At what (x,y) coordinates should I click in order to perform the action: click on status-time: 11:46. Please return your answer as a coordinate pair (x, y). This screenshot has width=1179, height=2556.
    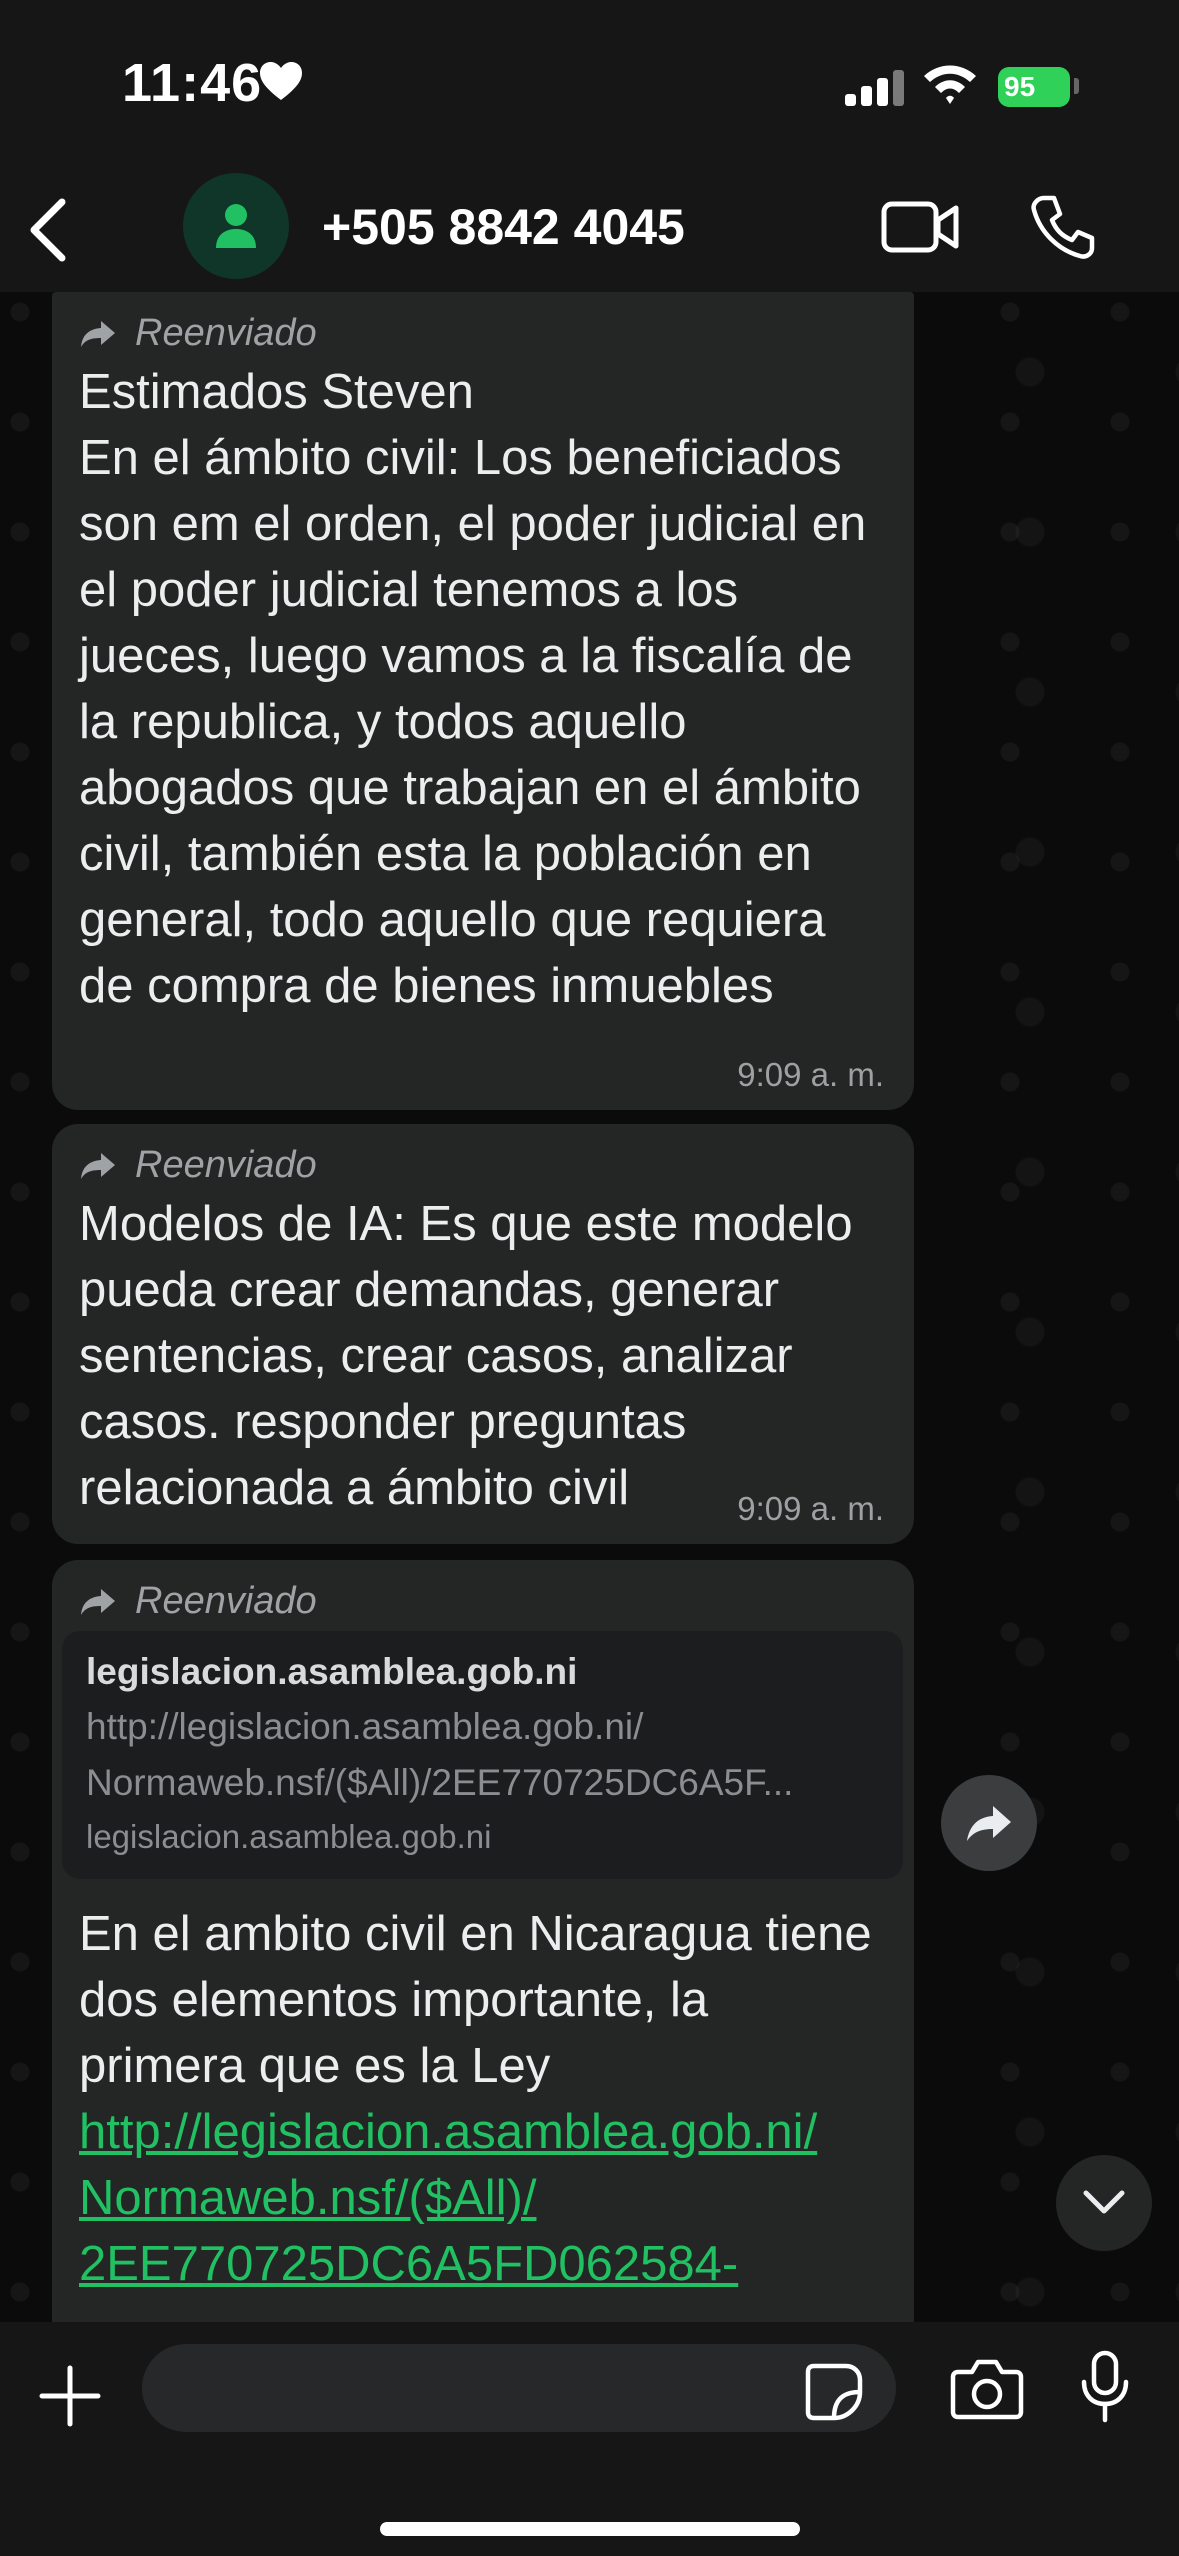
    Looking at the image, I should click on (192, 83).